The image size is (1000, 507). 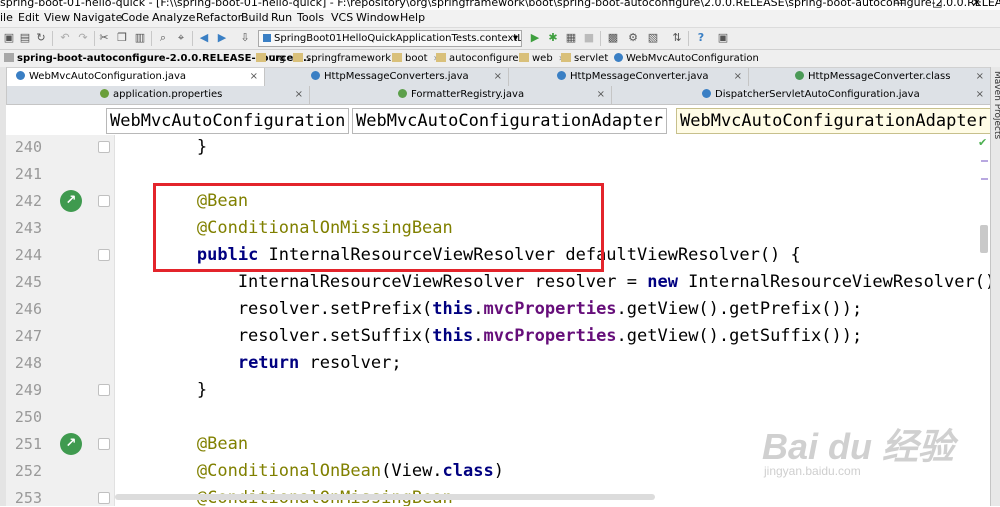 What do you see at coordinates (412, 17) in the screenshot?
I see `menu-help: Help` at bounding box center [412, 17].